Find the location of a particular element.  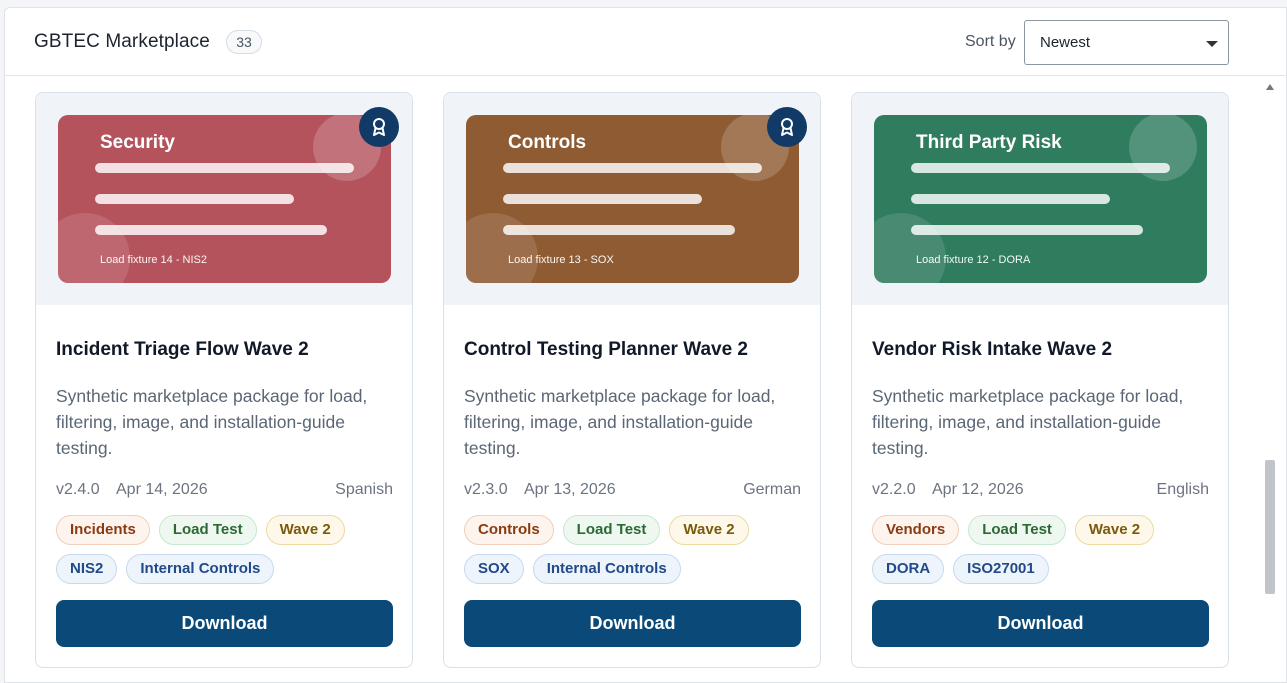

card-banner-image: Third Party Risk Load fixture 12 - DORA is located at coordinates (1040, 199).